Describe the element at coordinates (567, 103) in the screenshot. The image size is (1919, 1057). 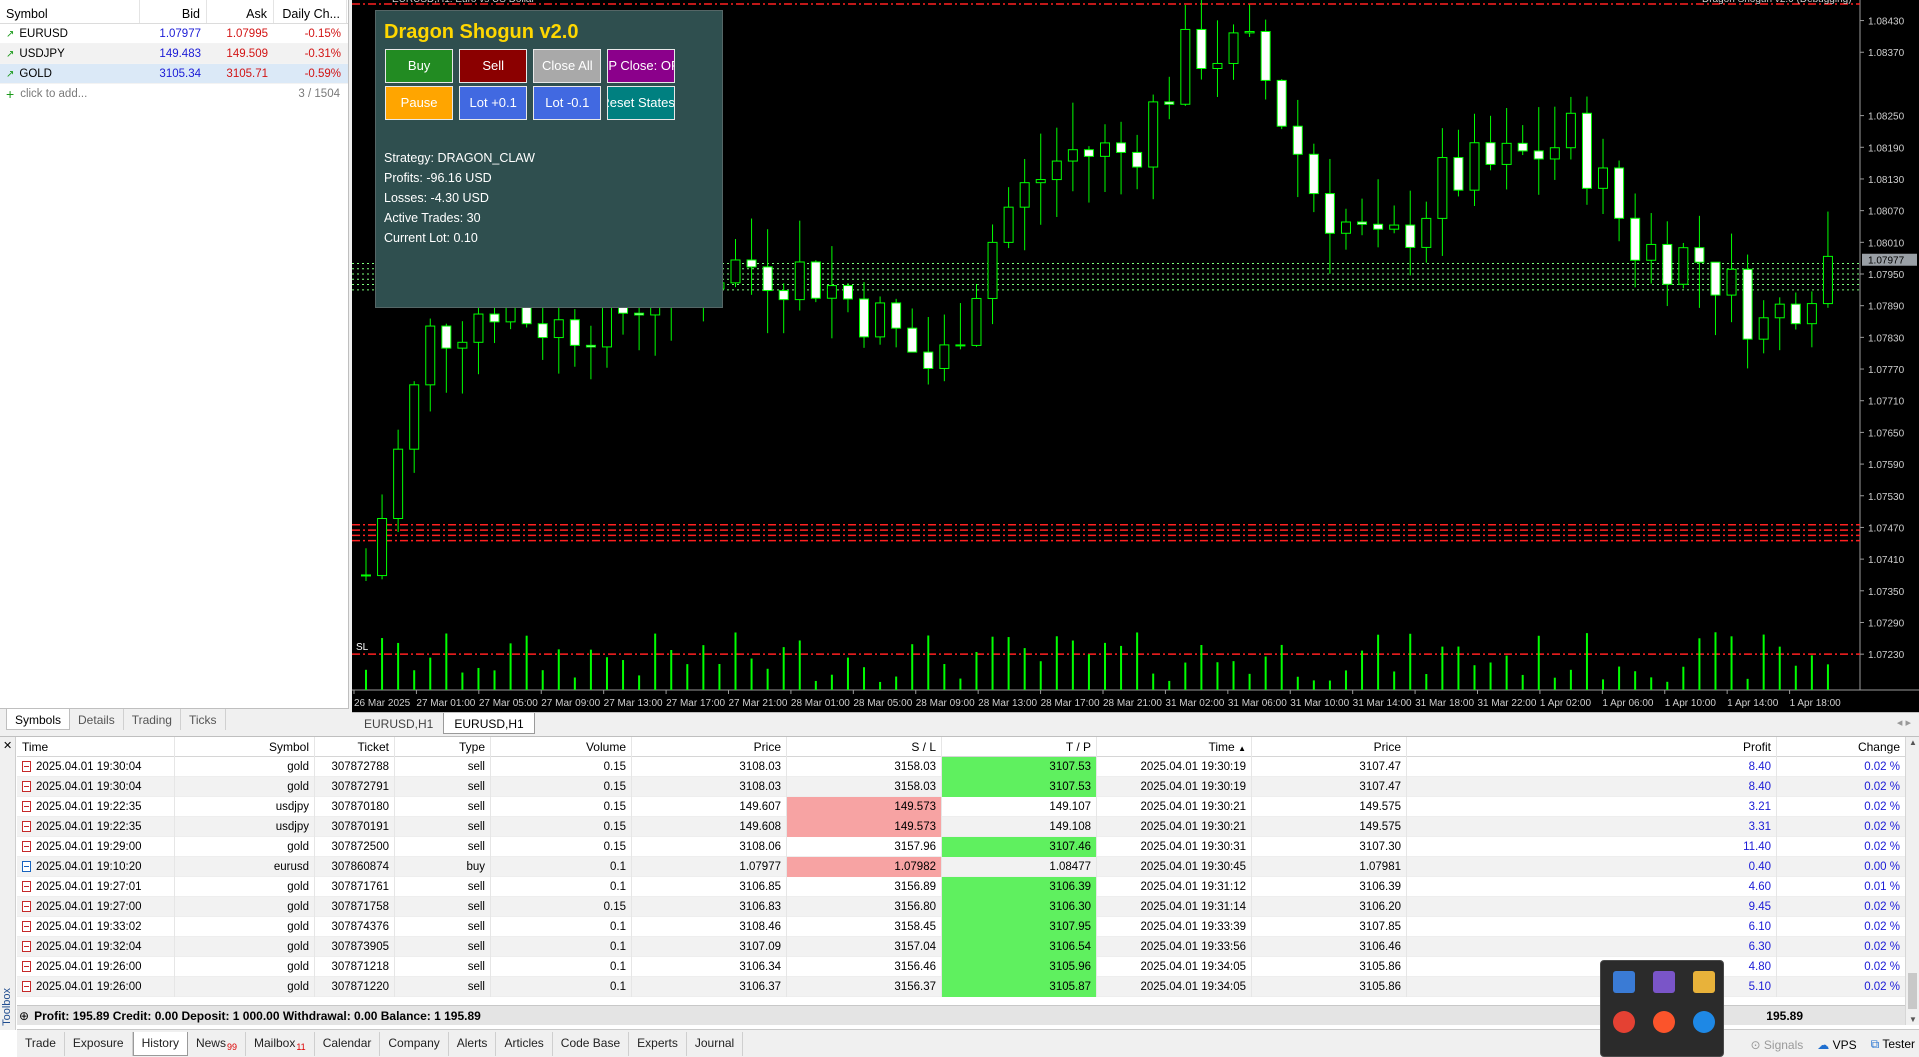
I see `lot-decrease-button: Lot -0.1` at that location.